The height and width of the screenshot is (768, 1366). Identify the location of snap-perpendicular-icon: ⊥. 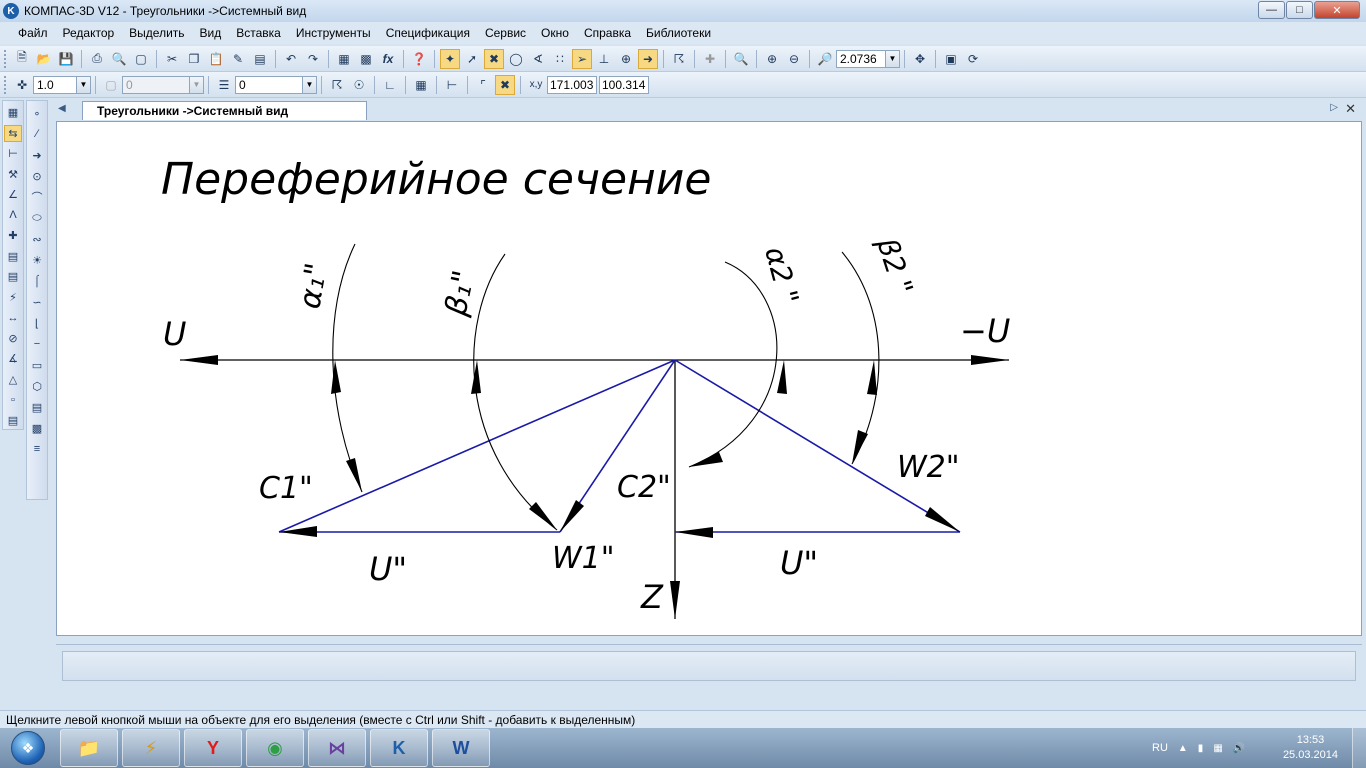
(604, 59).